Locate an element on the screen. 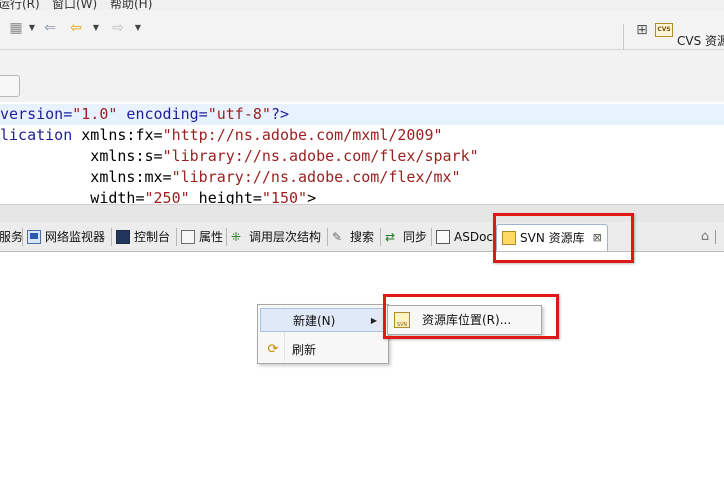 This screenshot has width=724, height=500. forward-nav-icon: ⇨ is located at coordinates (118, 28).